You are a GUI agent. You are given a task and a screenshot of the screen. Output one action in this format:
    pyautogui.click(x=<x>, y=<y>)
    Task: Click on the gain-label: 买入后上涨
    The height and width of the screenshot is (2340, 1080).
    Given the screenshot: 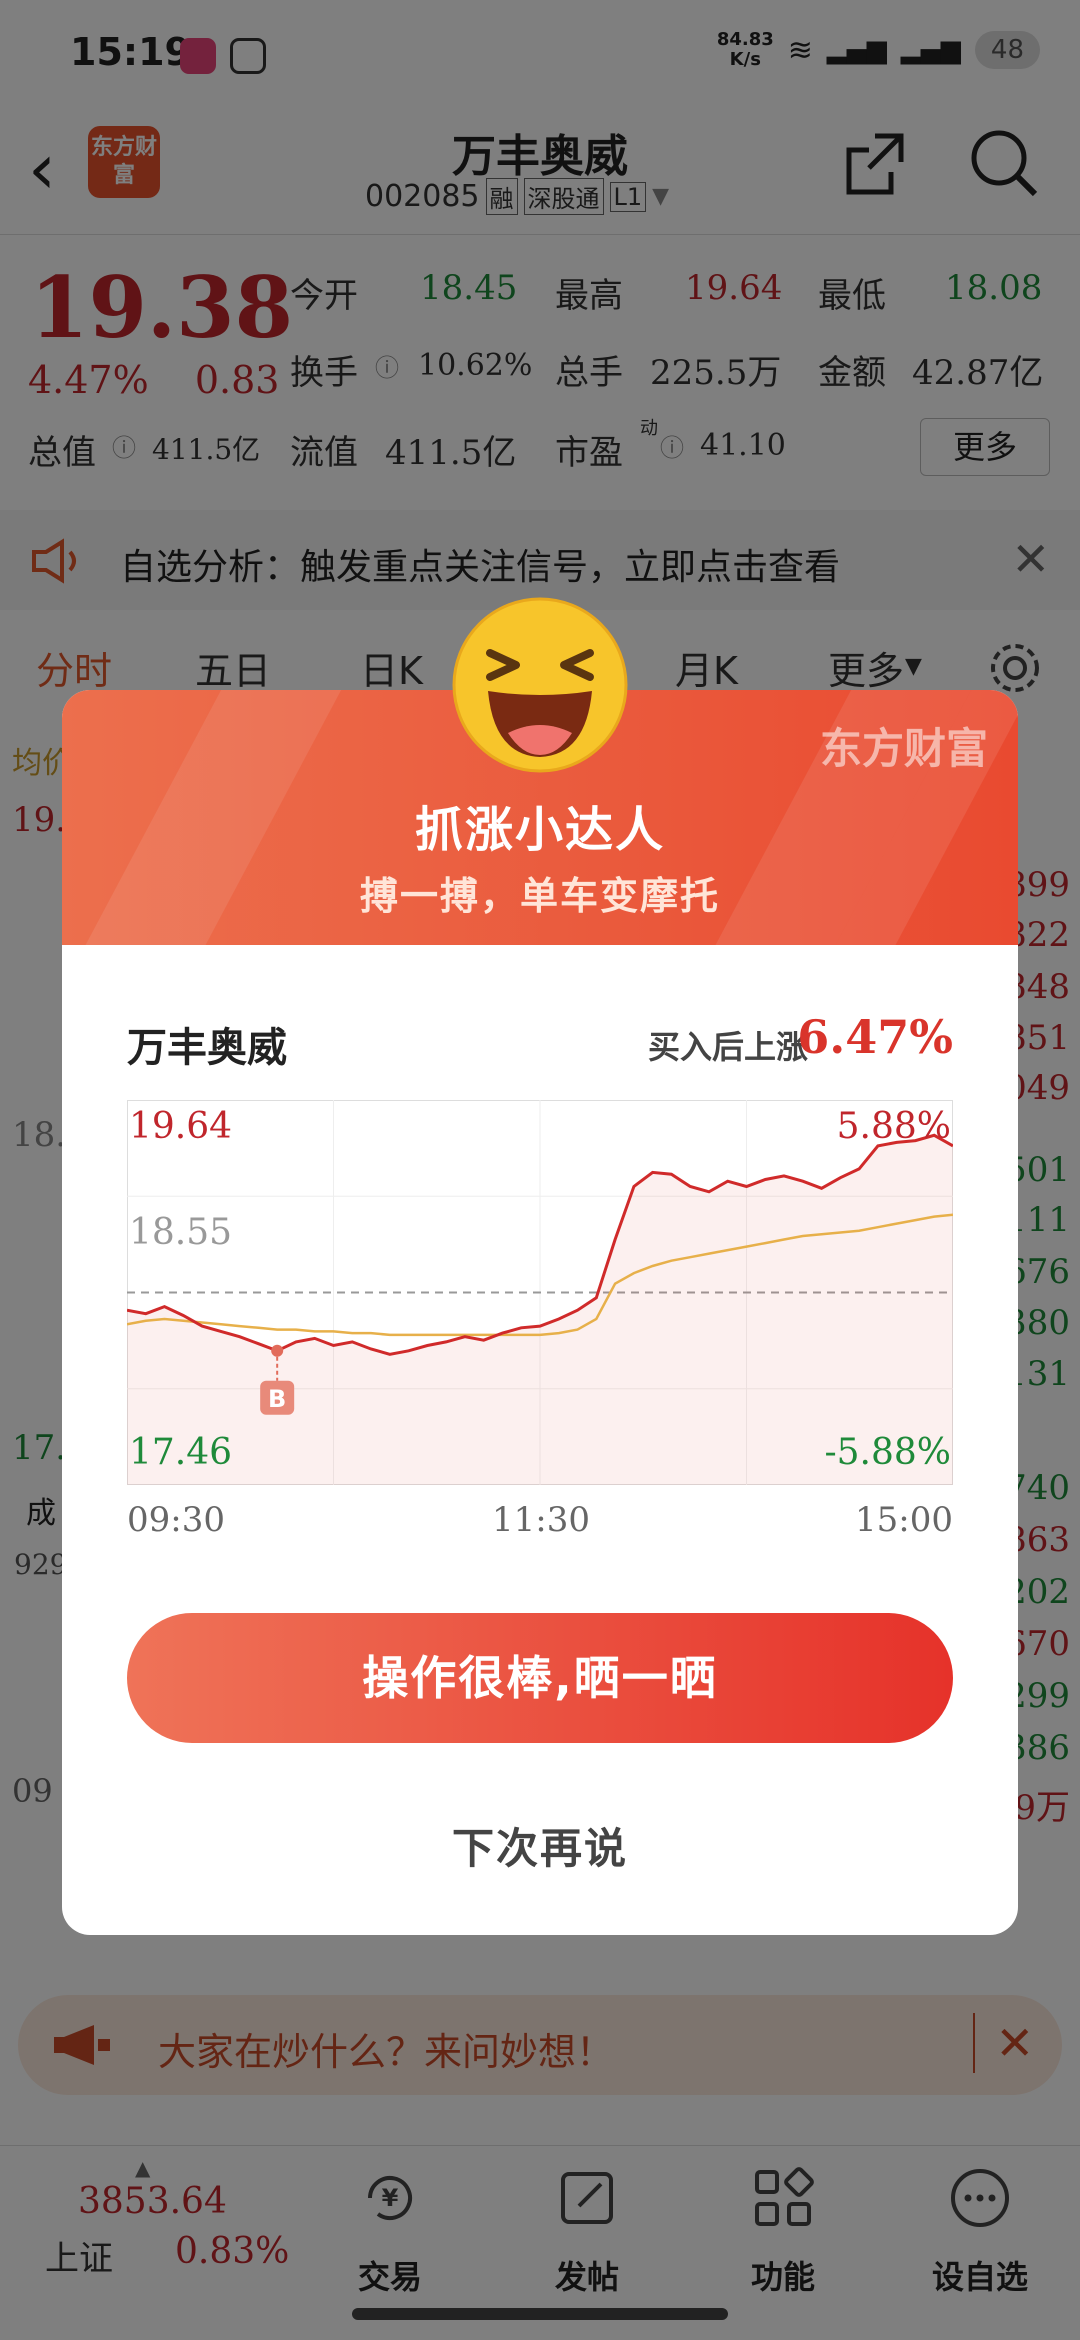 What is the action you would take?
    pyautogui.click(x=727, y=1047)
    